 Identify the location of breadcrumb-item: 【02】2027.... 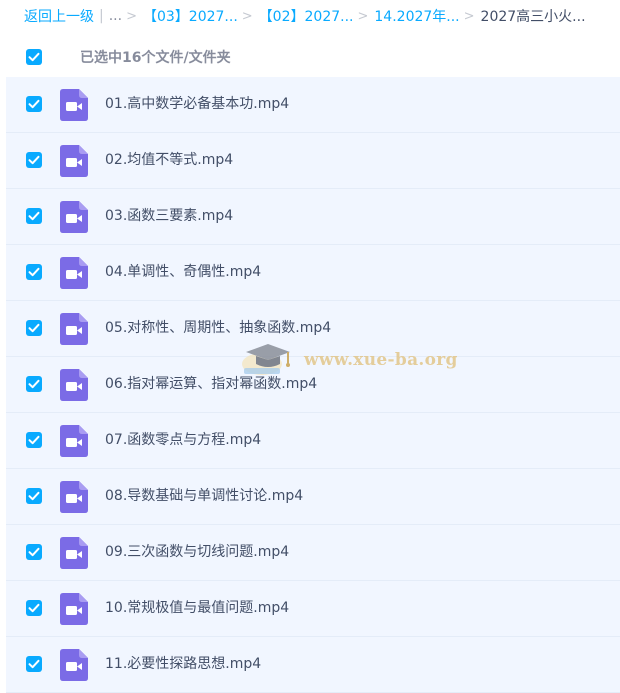
(306, 16).